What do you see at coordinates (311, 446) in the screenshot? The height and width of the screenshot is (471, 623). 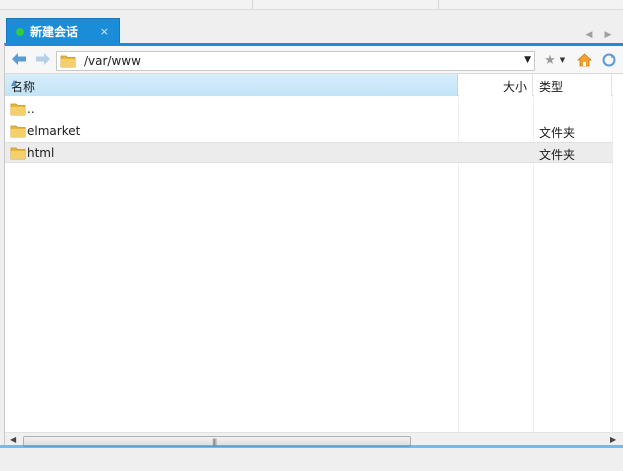 I see `panel-bottom-accent` at bounding box center [311, 446].